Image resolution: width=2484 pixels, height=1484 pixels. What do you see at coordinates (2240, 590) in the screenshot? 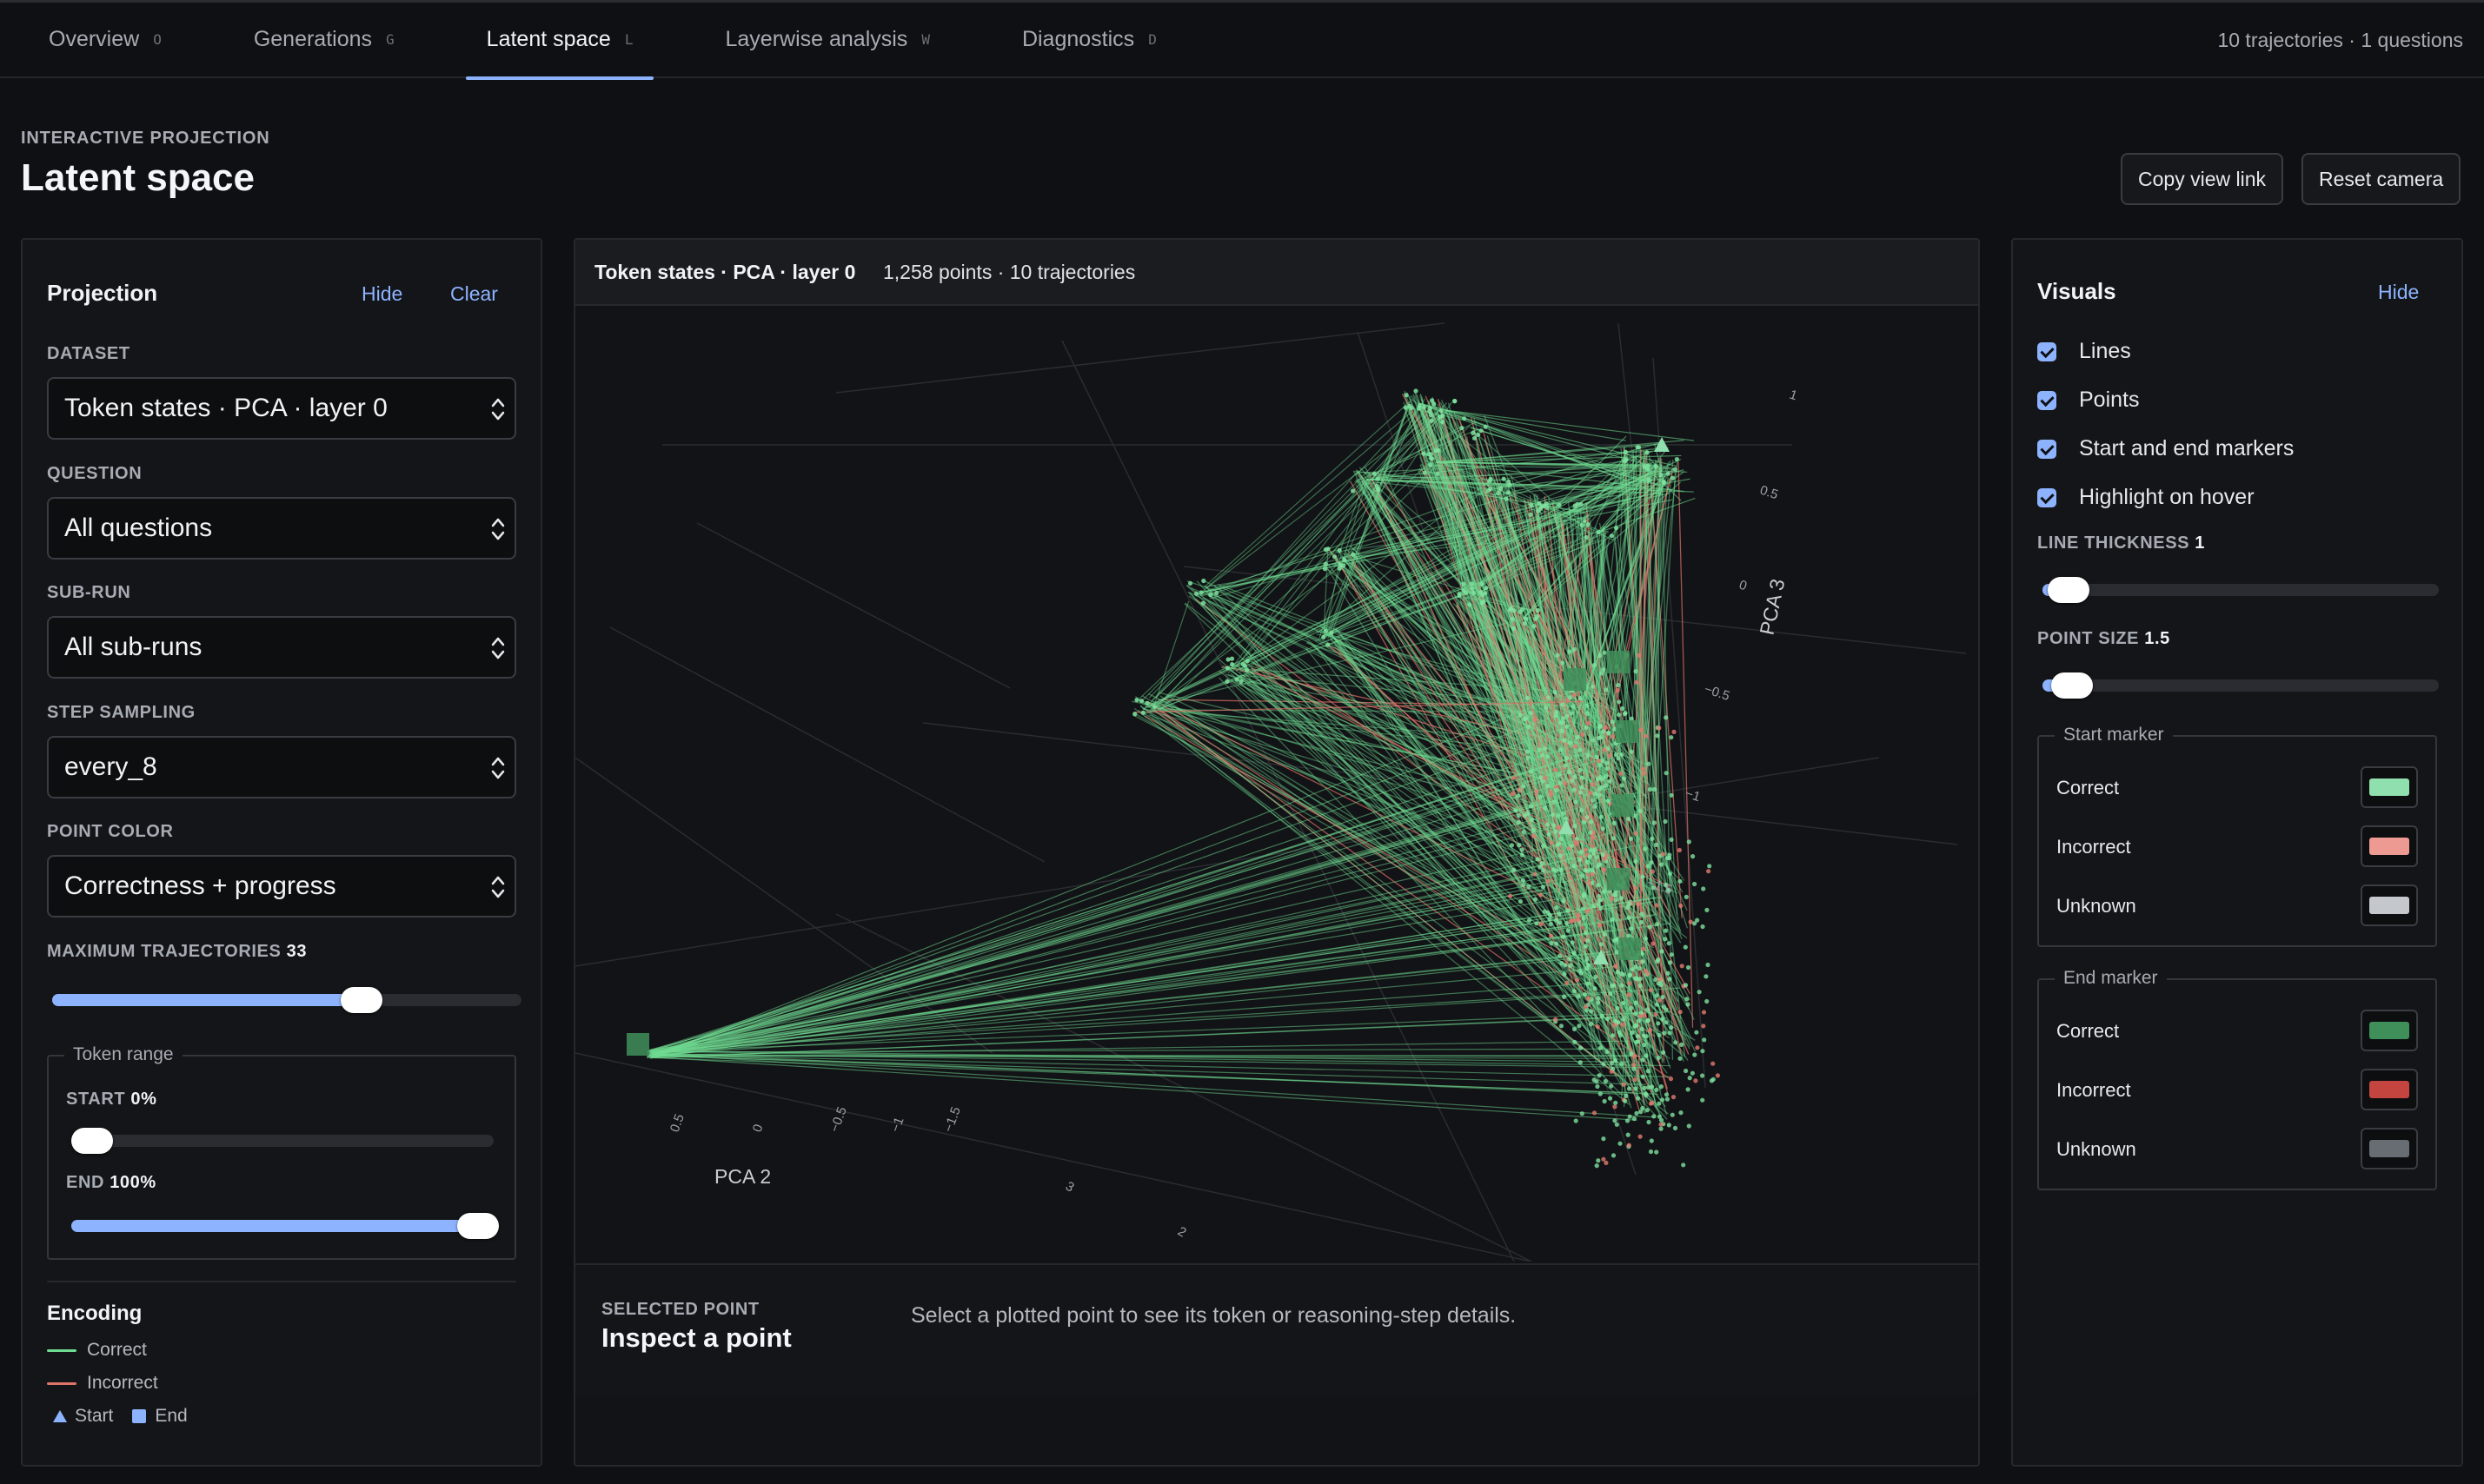
I see `line-thickness-slider` at bounding box center [2240, 590].